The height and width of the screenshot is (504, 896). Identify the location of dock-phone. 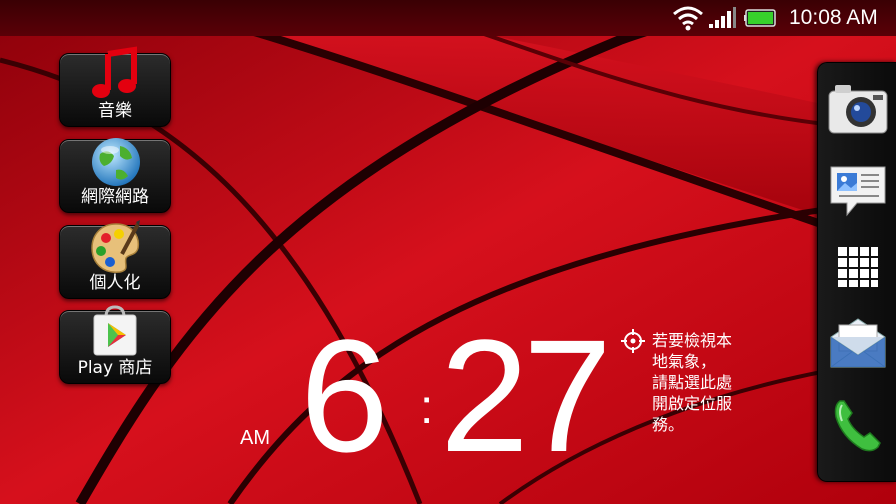
(858, 425).